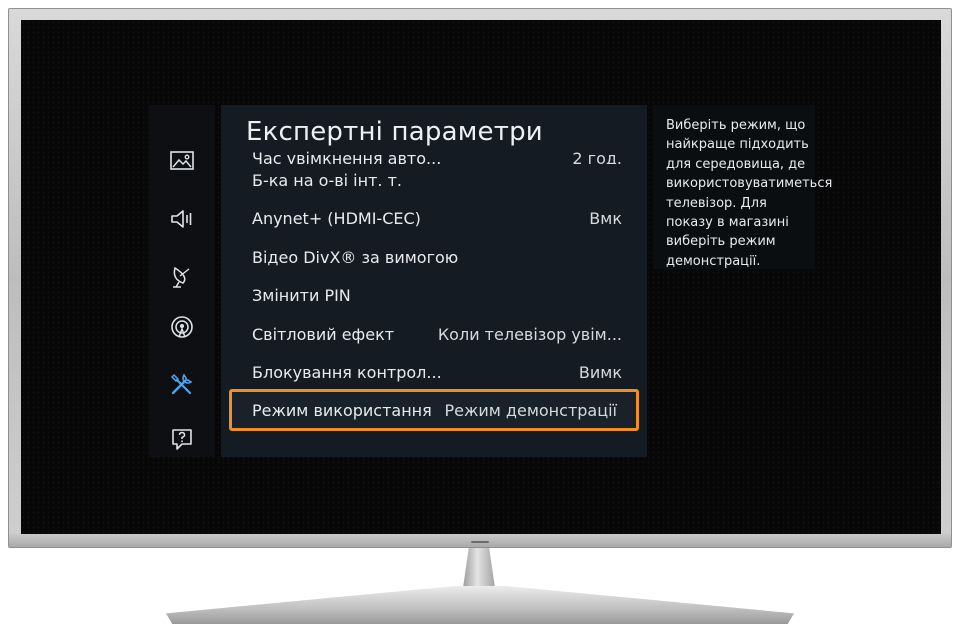  What do you see at coordinates (479, 568) in the screenshot?
I see `tv-stand-neck` at bounding box center [479, 568].